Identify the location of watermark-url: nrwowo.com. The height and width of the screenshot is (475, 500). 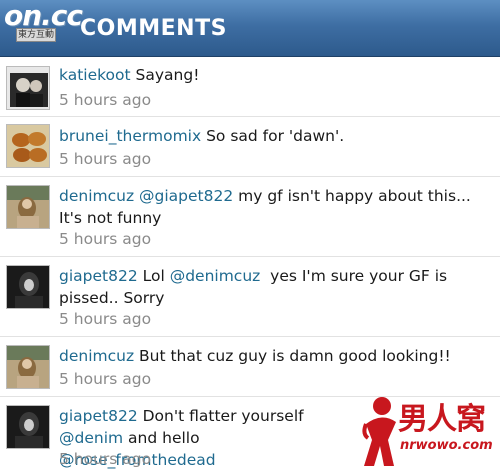
(446, 445).